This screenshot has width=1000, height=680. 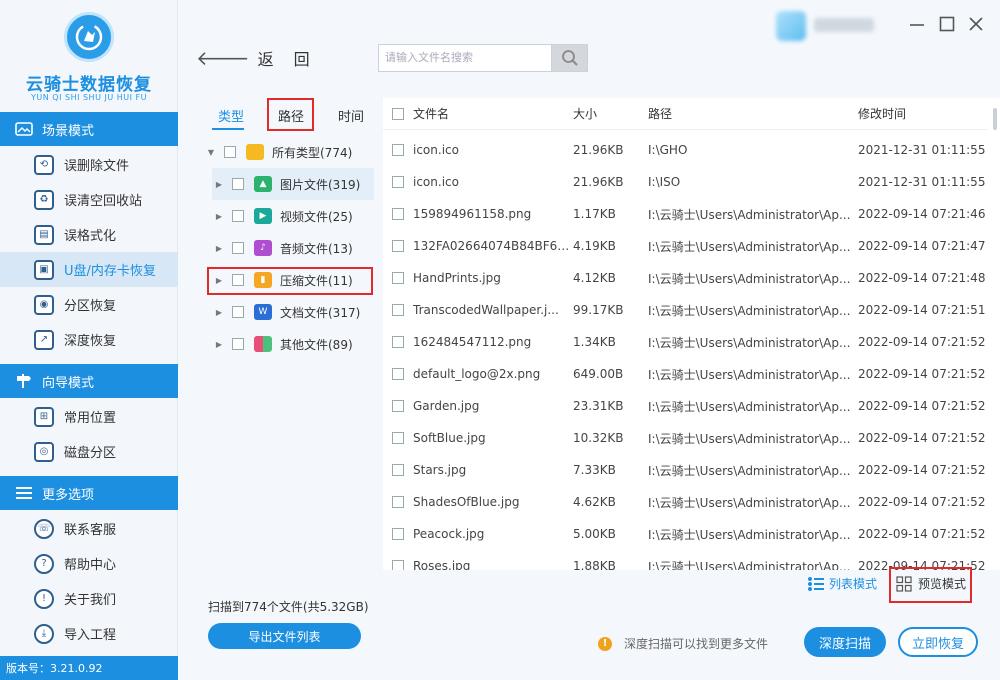 What do you see at coordinates (44, 164) in the screenshot?
I see `deleted-file-icon: ⟲` at bounding box center [44, 164].